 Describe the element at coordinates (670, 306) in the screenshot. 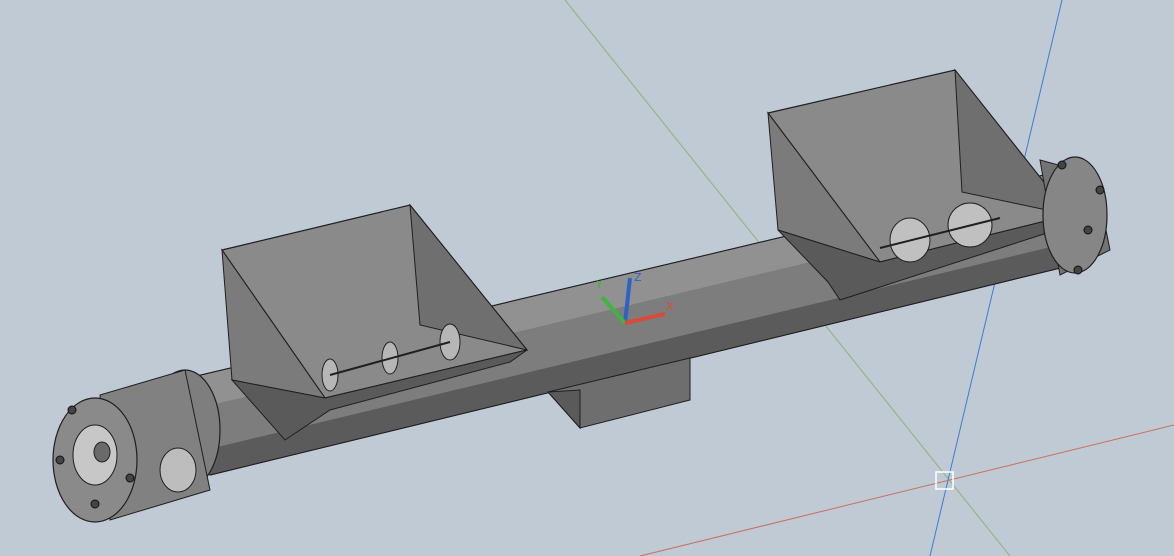

I see `ucs-x-label: X` at that location.